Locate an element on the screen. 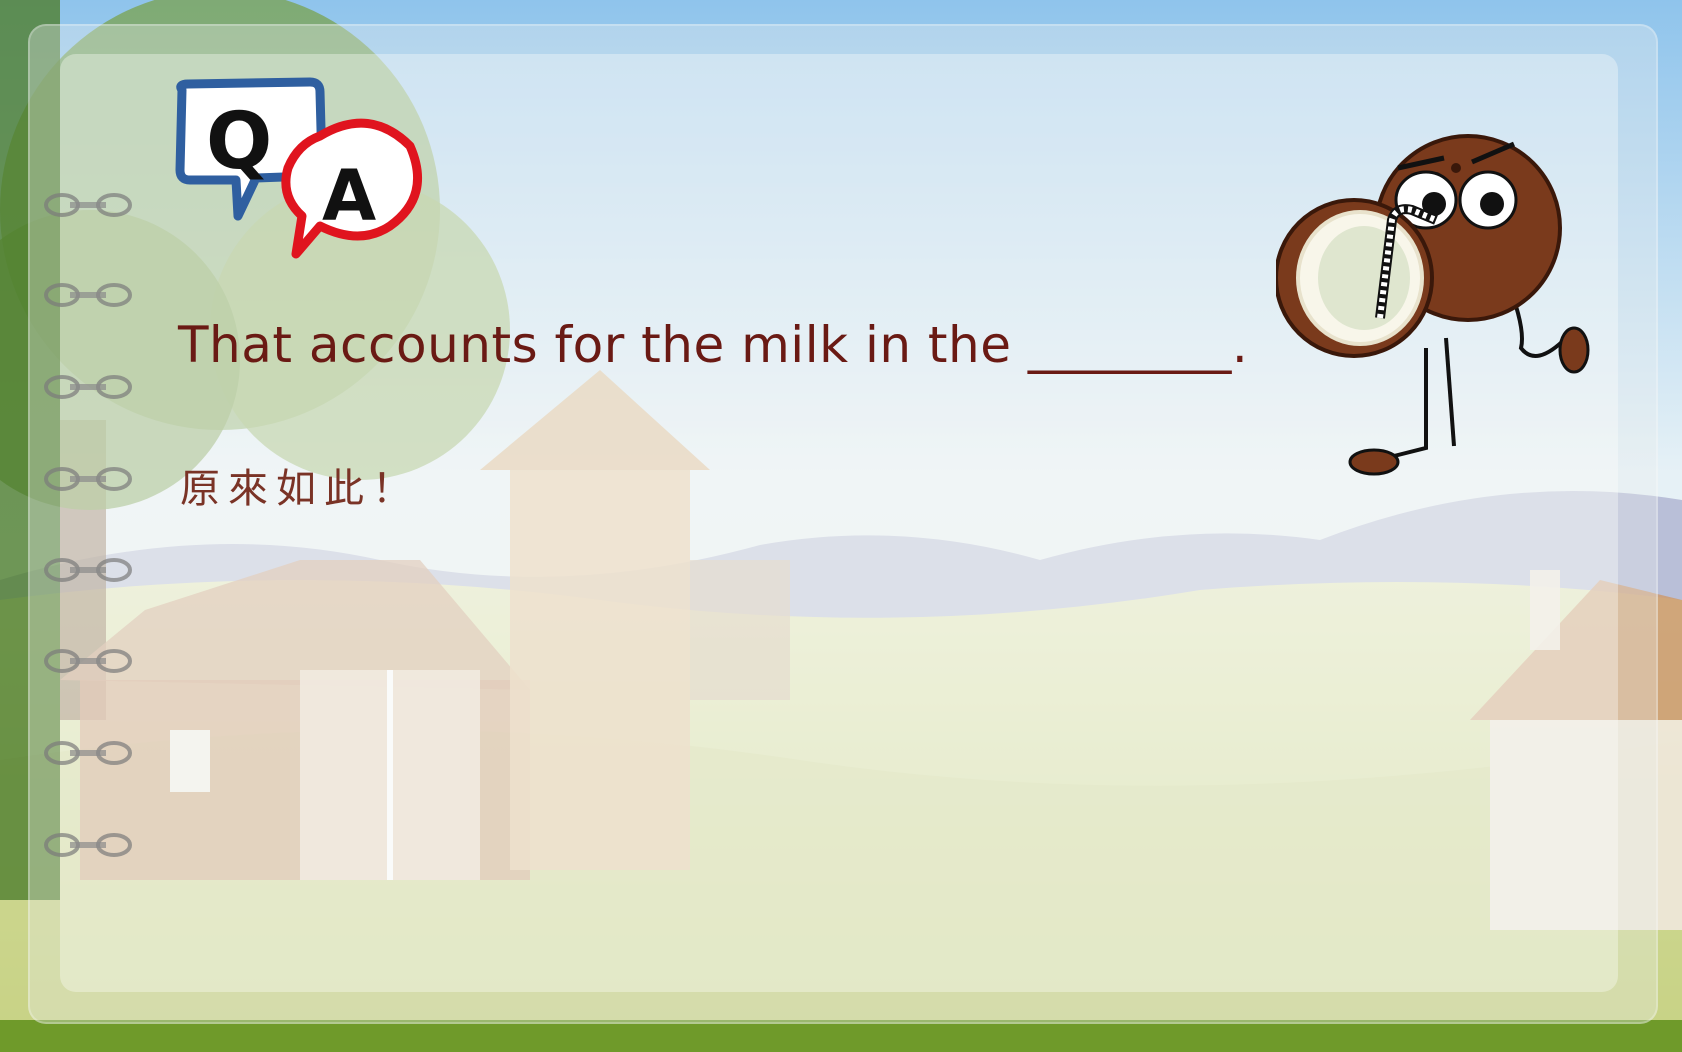  a-letter: A is located at coordinates (349, 196).